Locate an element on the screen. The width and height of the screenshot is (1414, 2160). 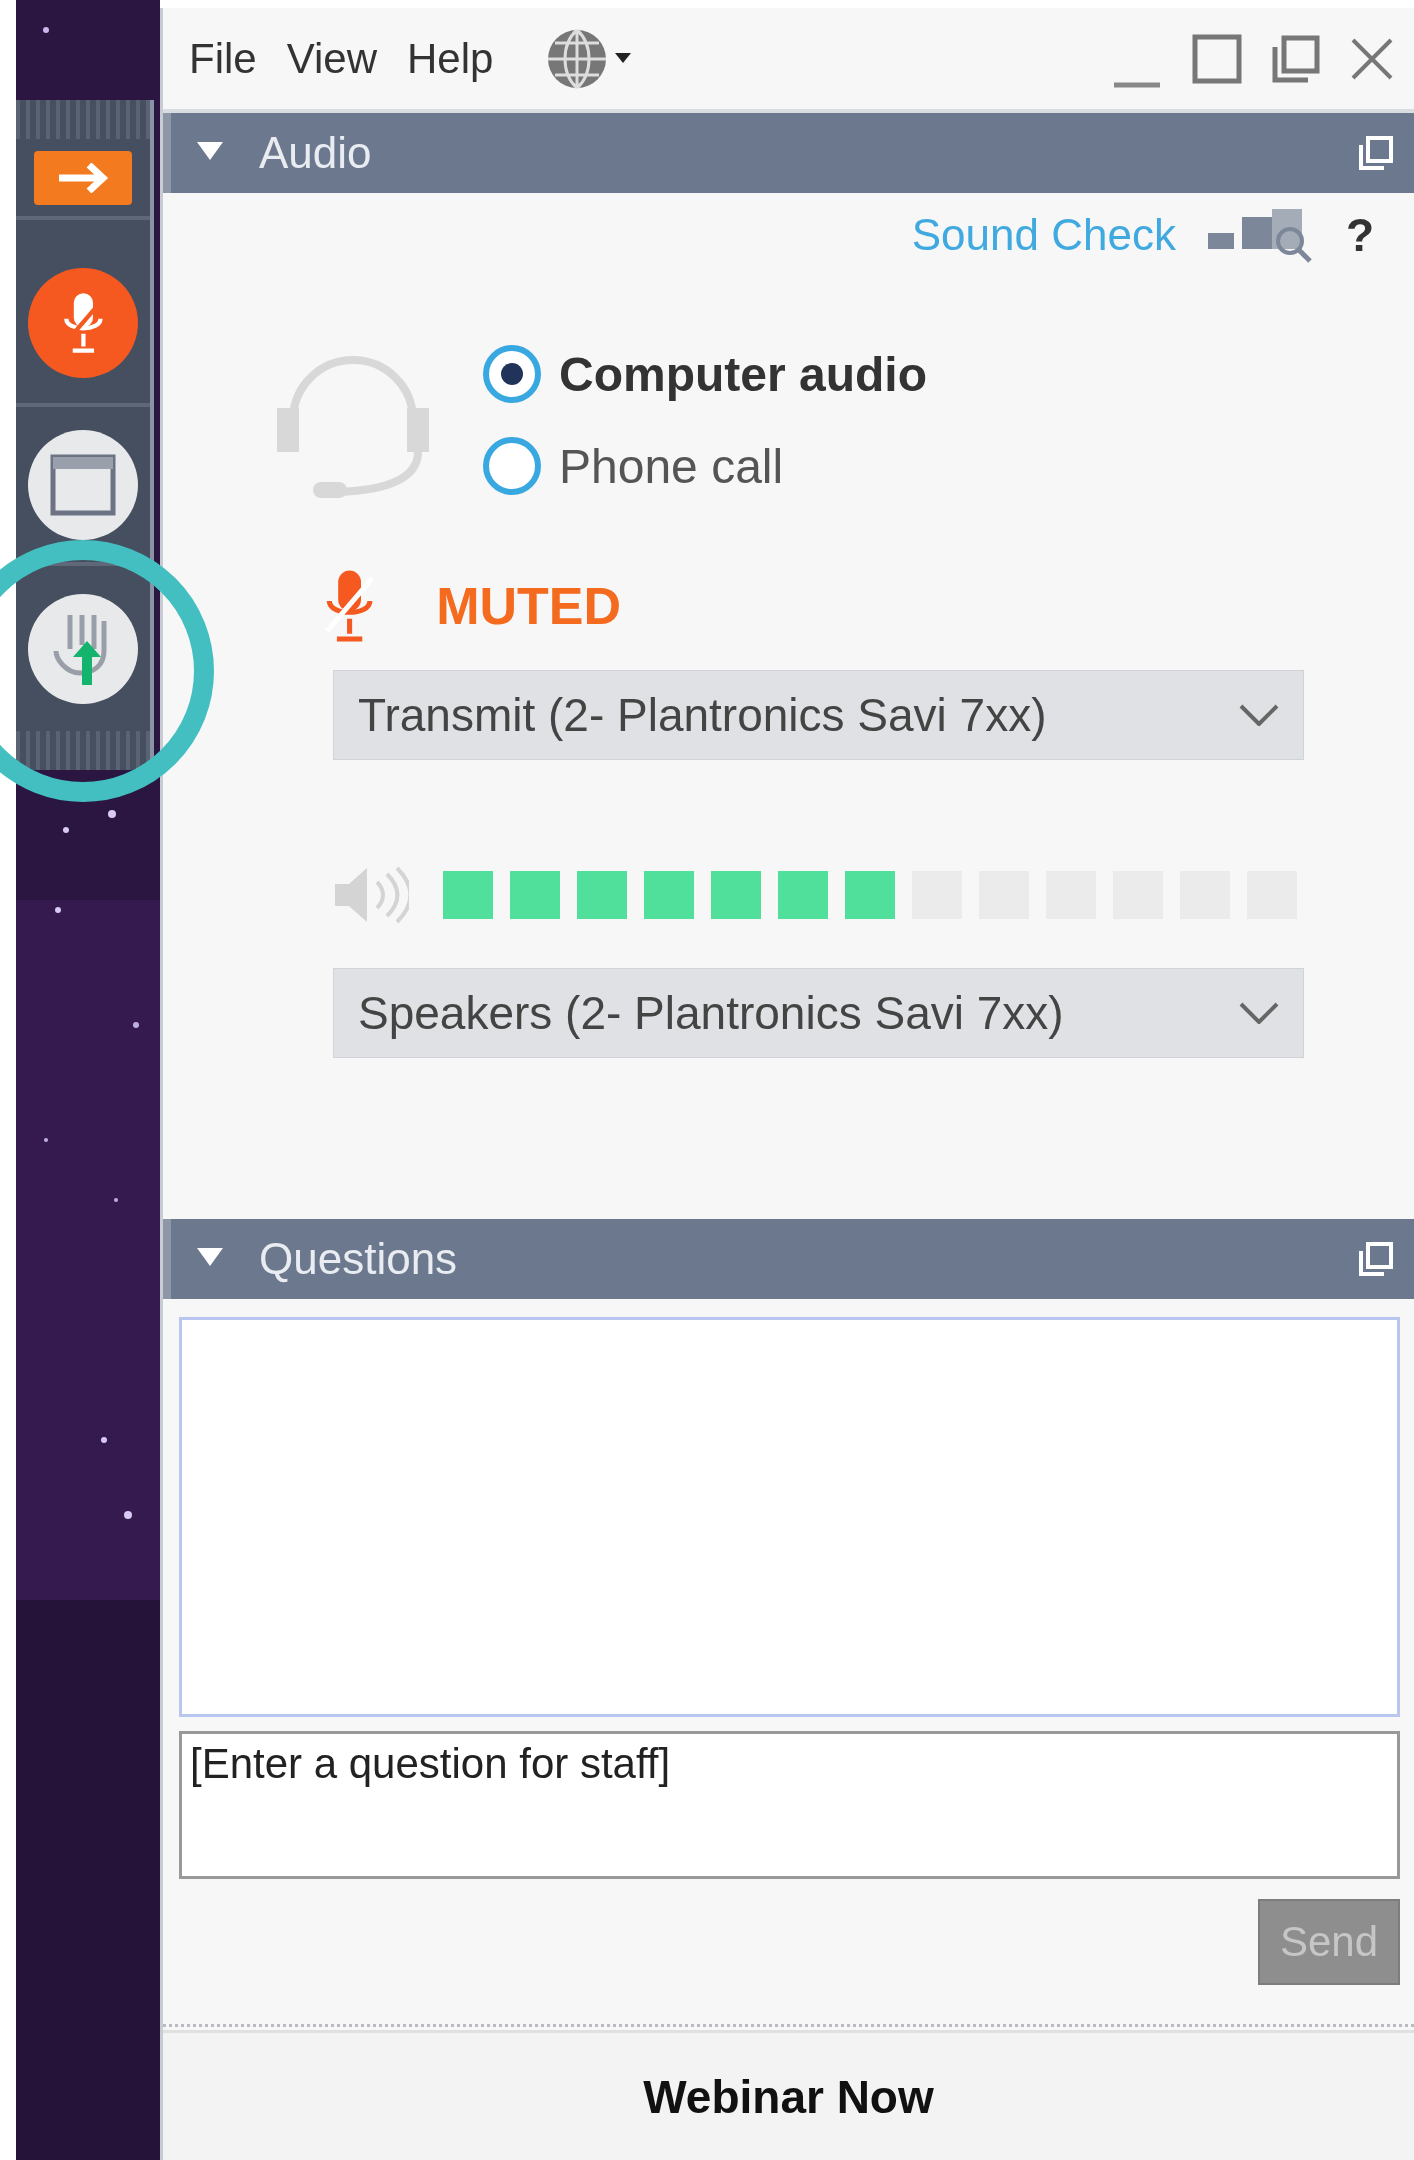
right-arrow-icon is located at coordinates (83, 177).